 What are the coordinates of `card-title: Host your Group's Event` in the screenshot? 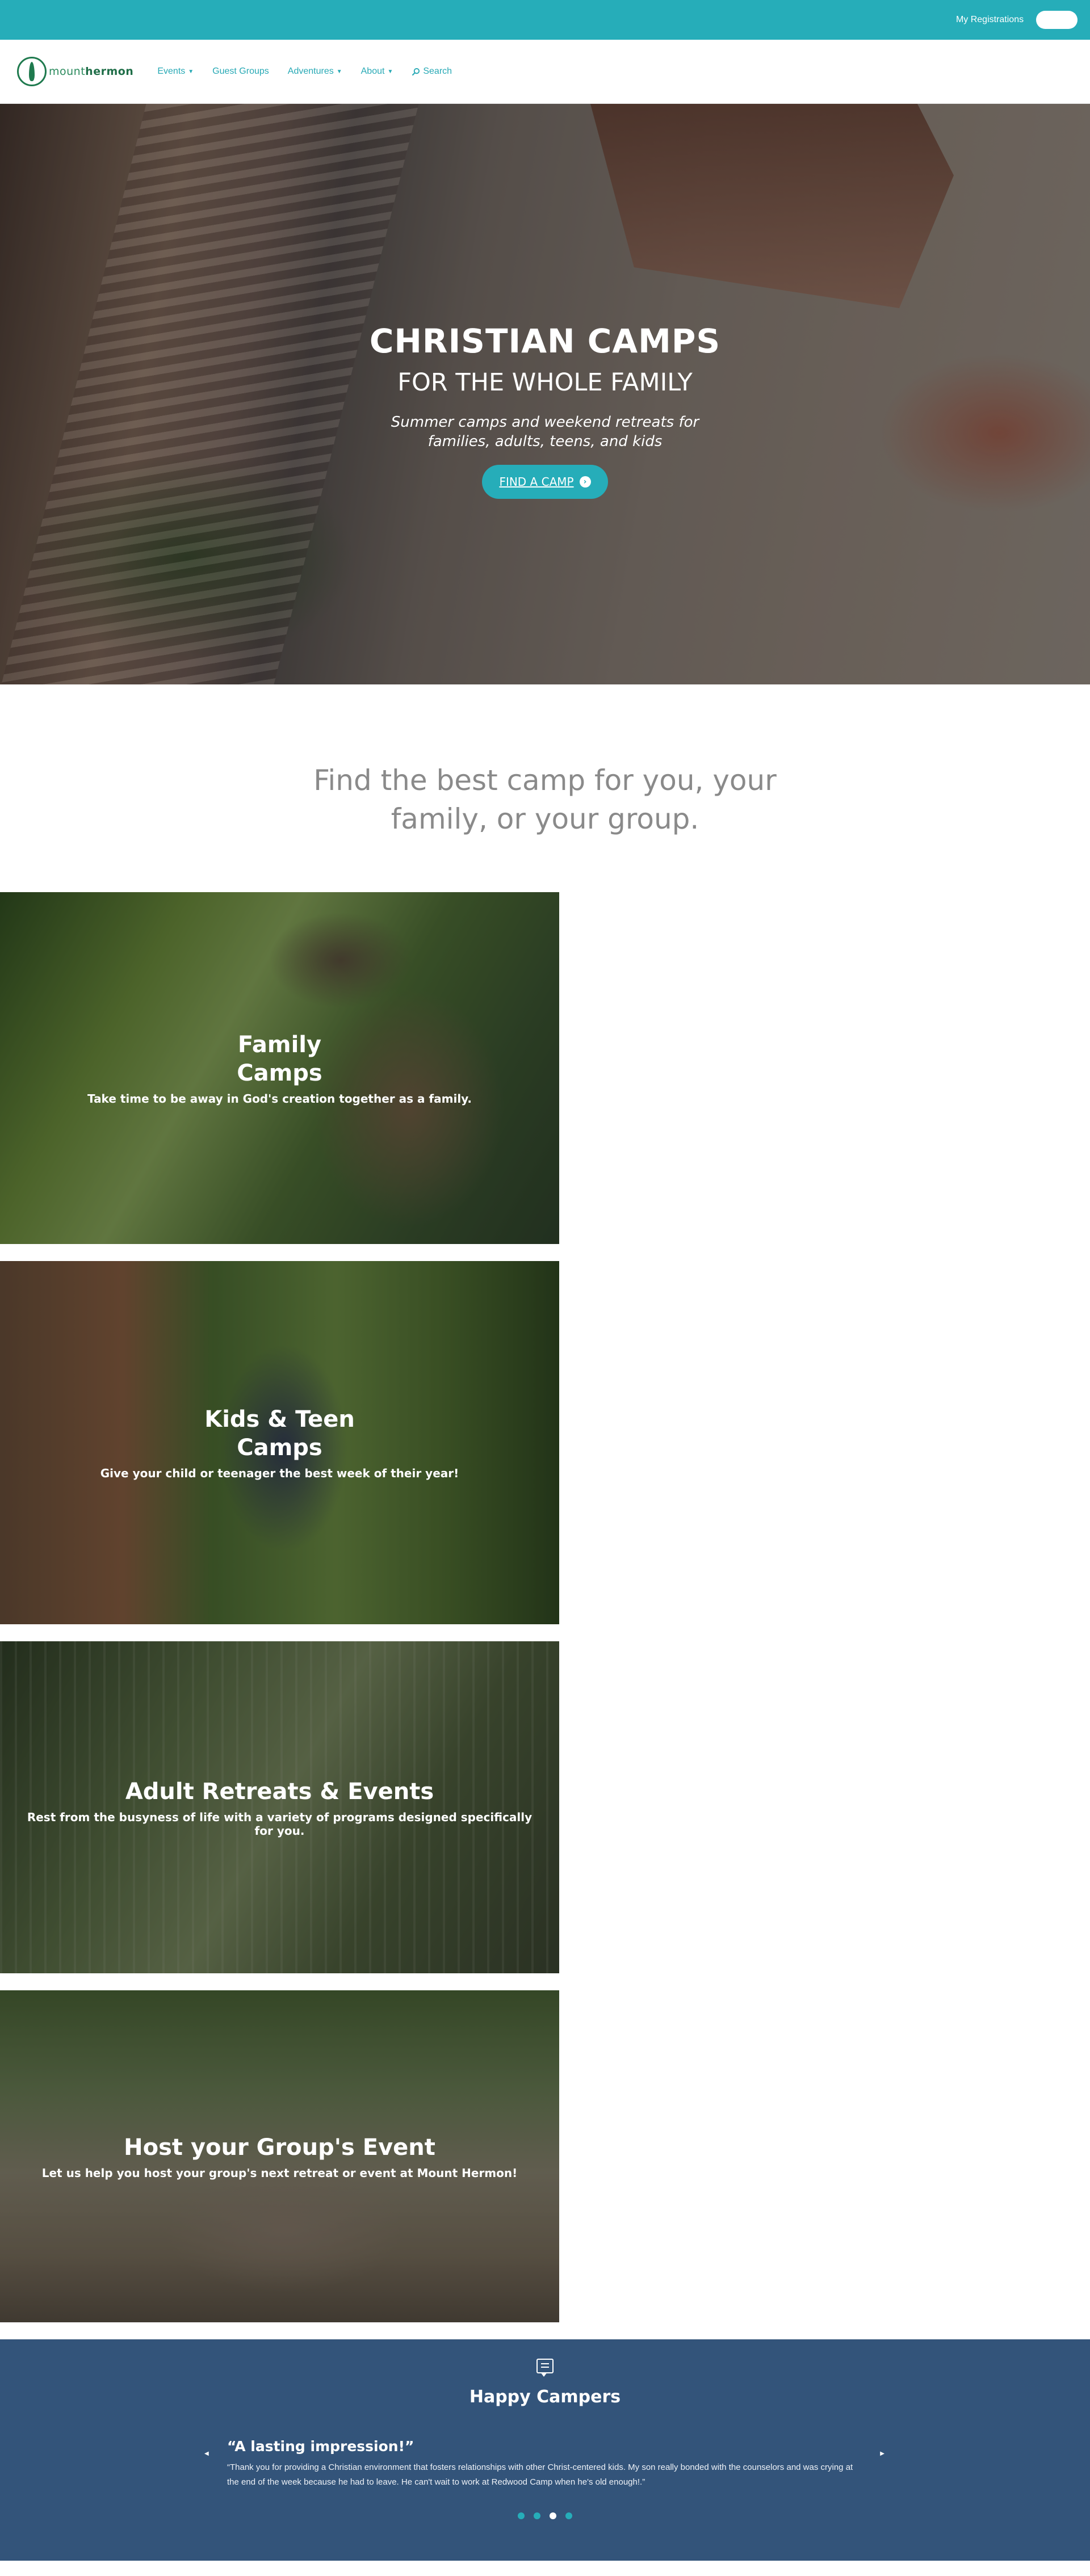 It's located at (280, 2147).